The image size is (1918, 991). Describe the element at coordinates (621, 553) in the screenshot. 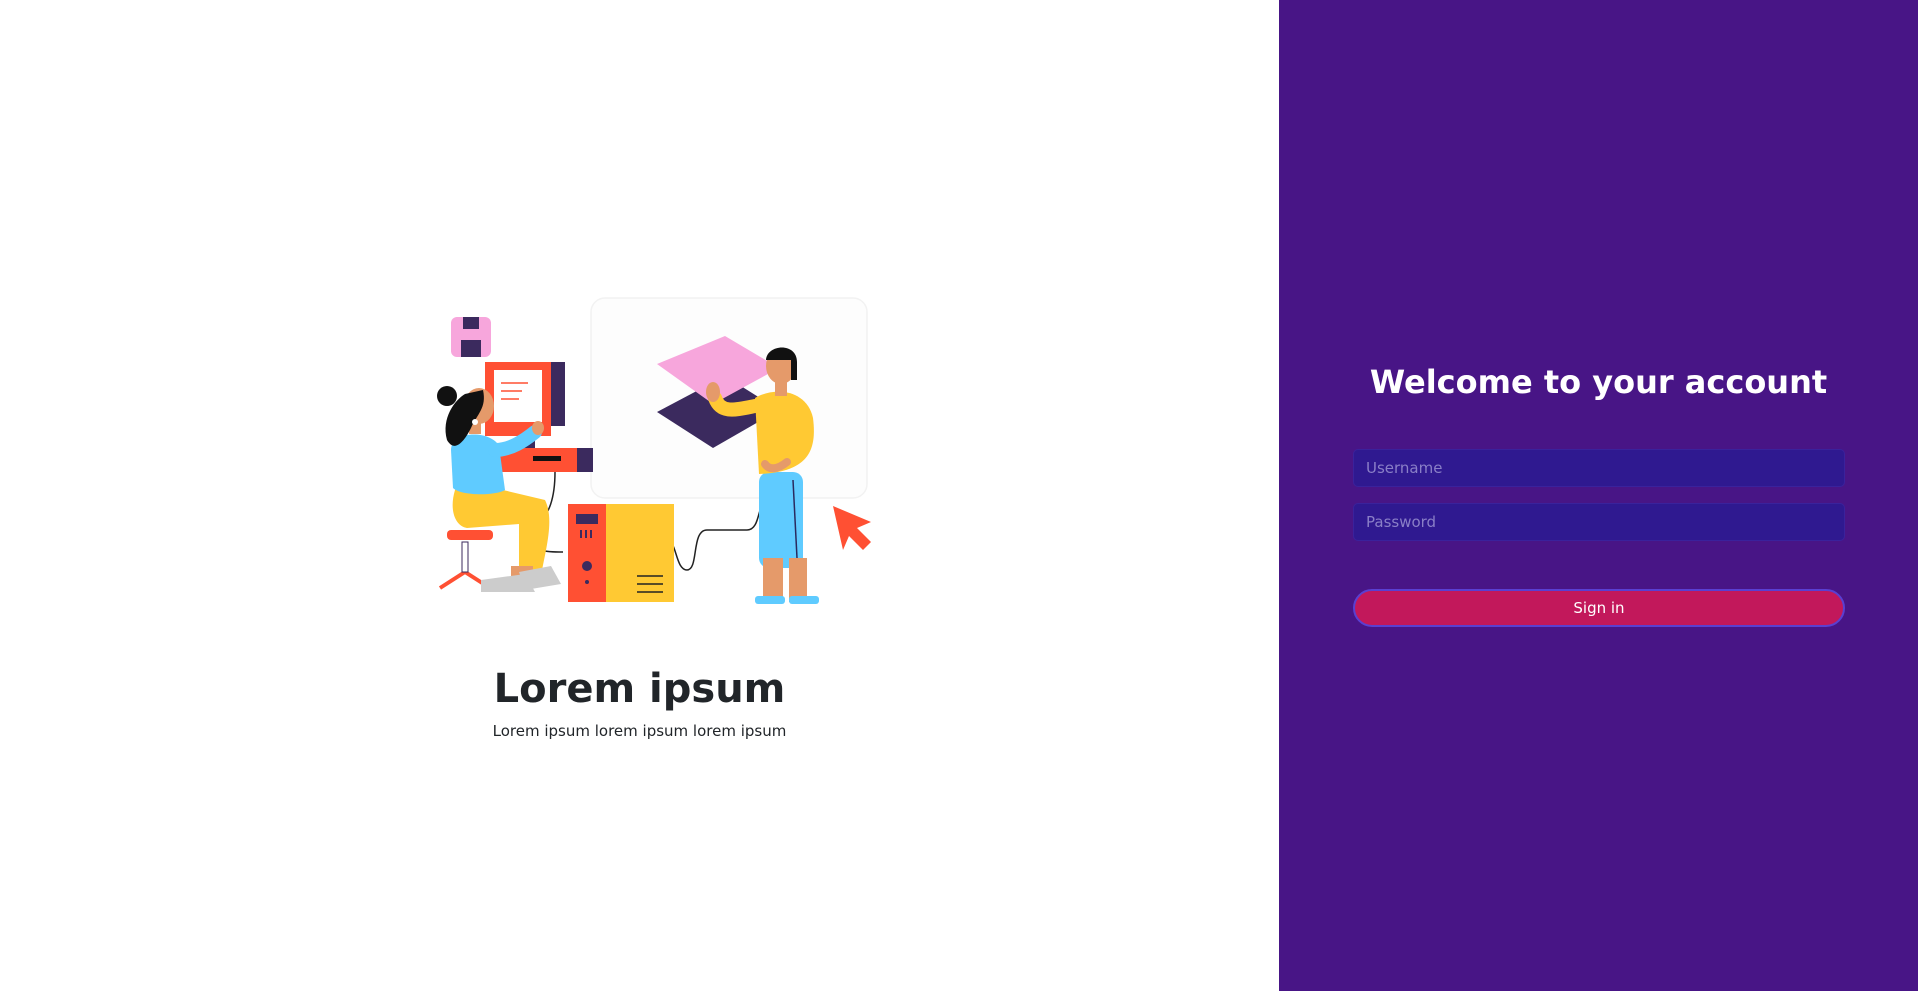

I see `computer-tower-icon` at that location.